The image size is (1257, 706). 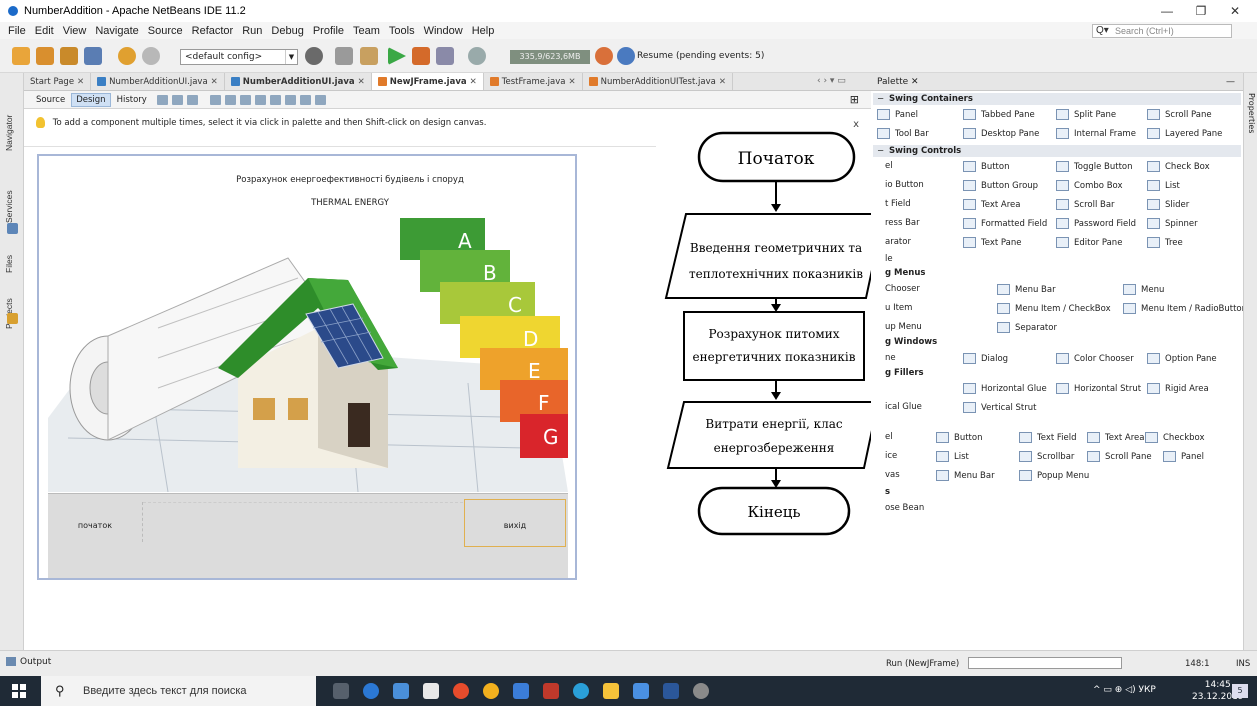 I want to click on debug-icon, so click(x=421, y=56).